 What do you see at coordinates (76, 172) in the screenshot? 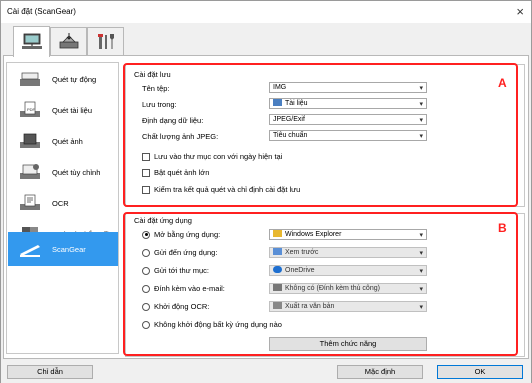
I see `sidebar-item-label: Quét tùy chỉnh` at bounding box center [76, 172].